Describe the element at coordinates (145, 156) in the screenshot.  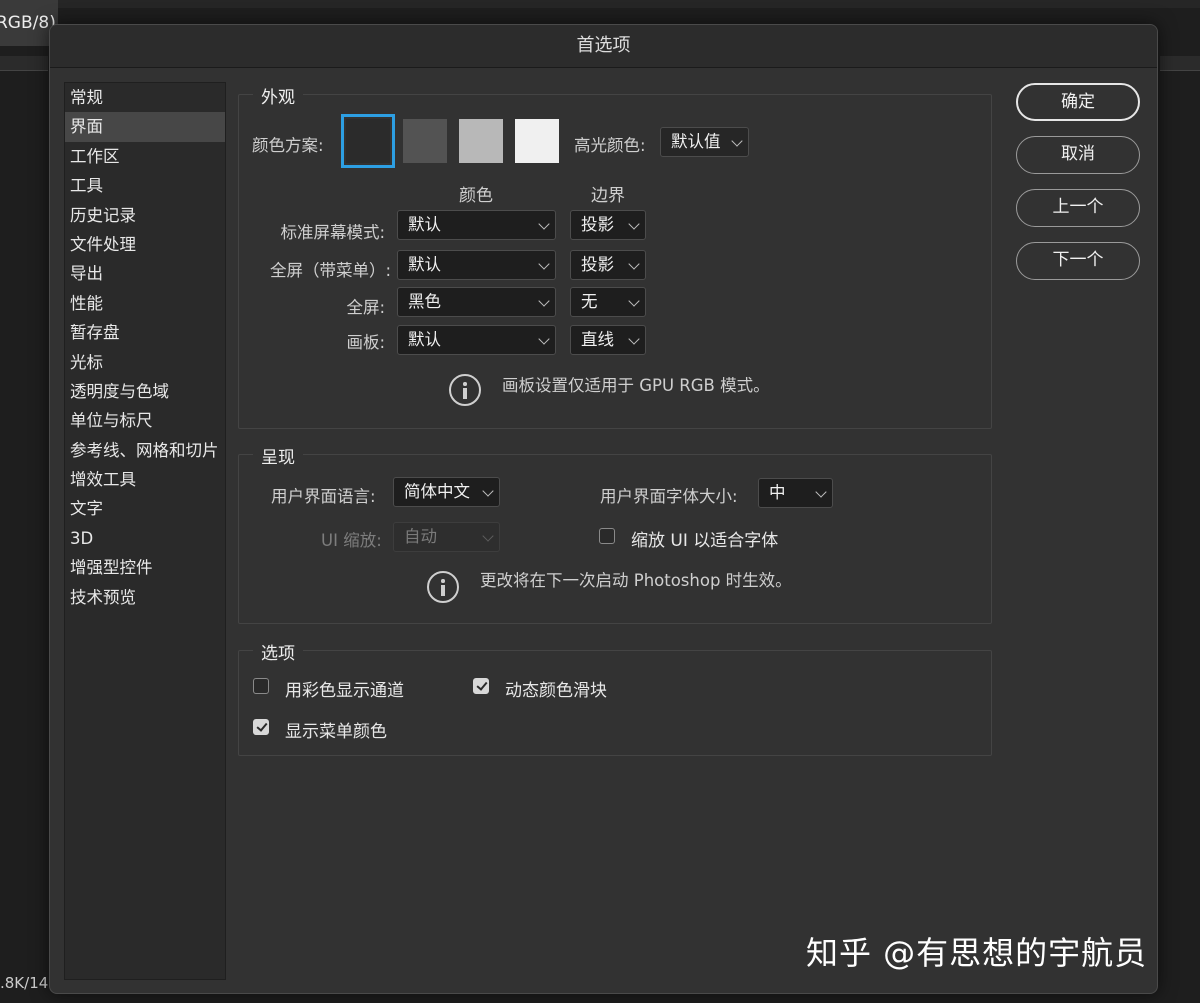
I see `sidebar-item-workspace: 工作区` at that location.